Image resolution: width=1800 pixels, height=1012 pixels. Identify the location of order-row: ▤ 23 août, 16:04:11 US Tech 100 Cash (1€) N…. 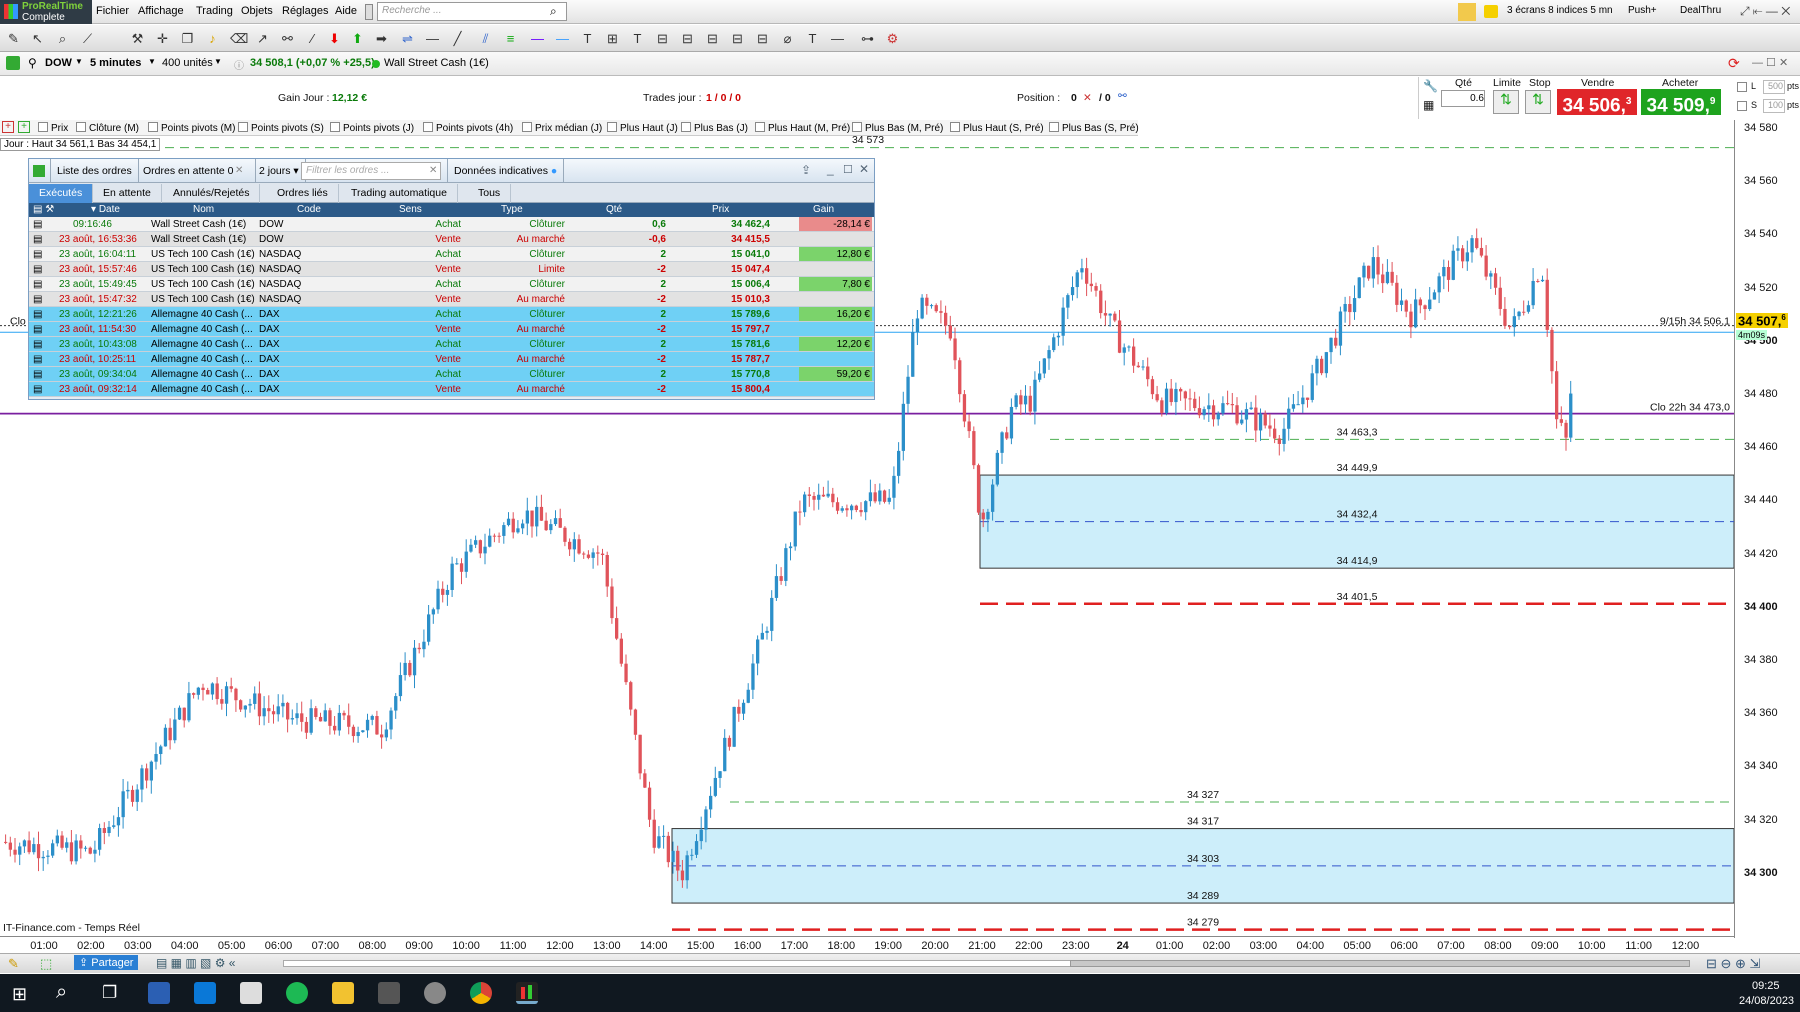
(451, 254).